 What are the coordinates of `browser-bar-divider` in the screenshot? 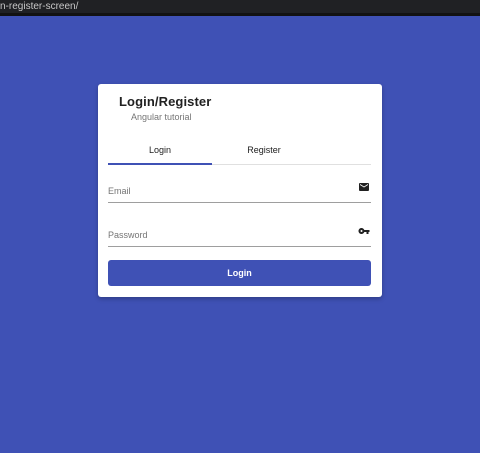 It's located at (240, 14).